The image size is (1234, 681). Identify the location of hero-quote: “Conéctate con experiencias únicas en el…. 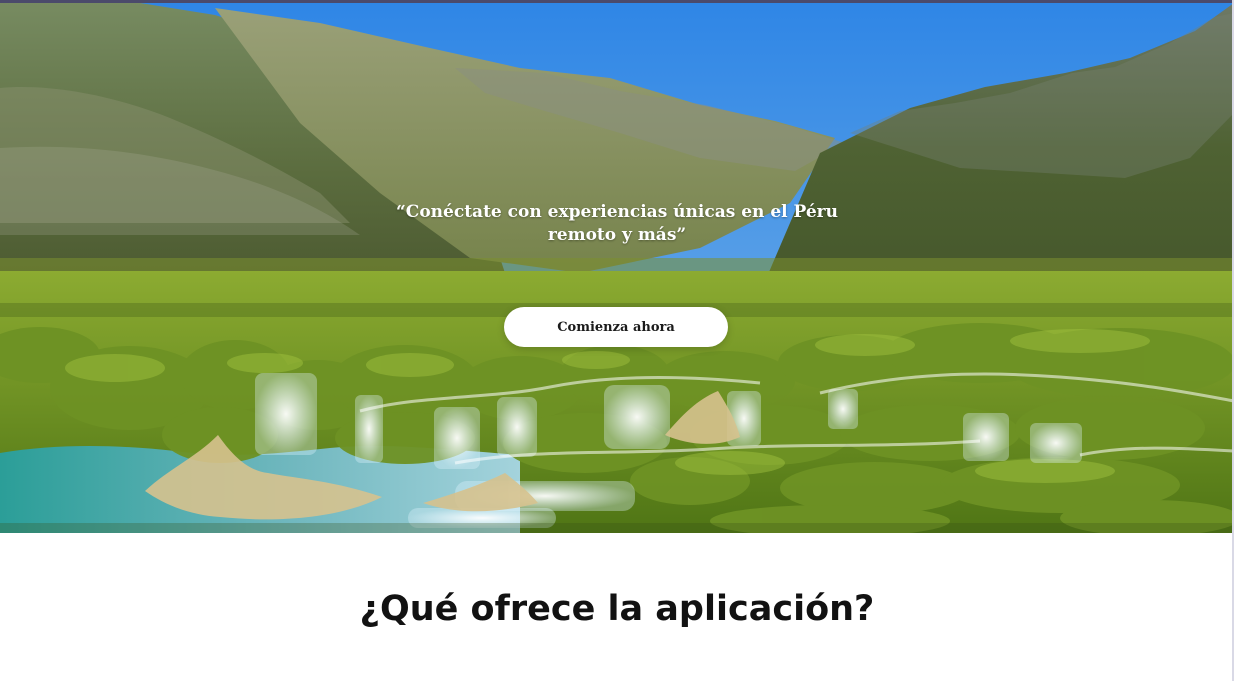
(617, 223).